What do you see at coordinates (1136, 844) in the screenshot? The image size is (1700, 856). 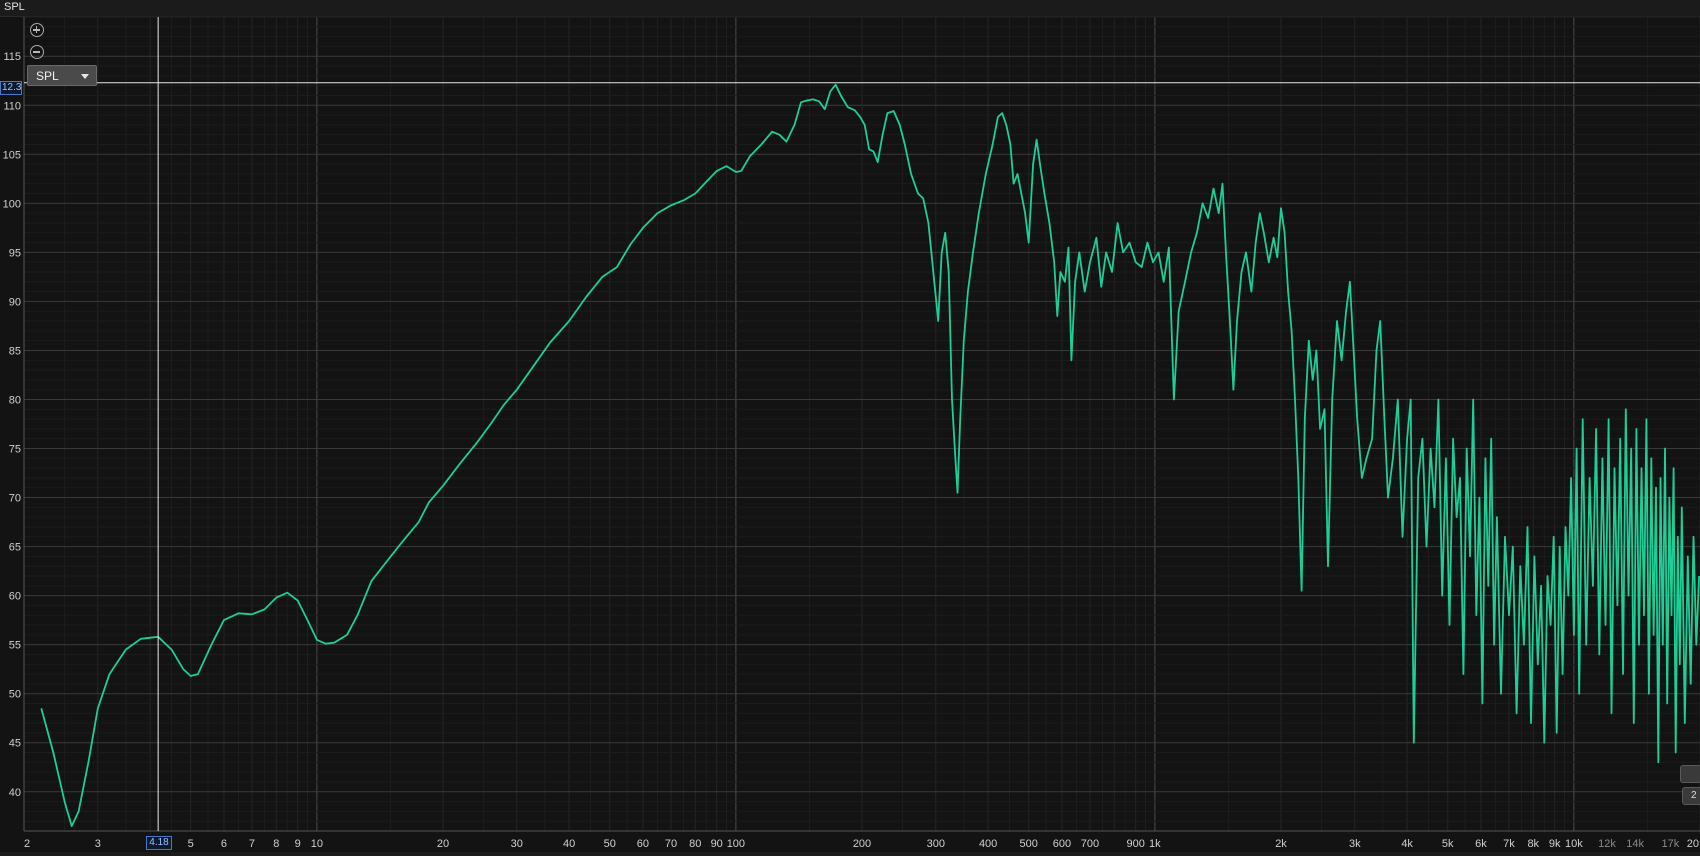 I see `x-tick-label: 900` at bounding box center [1136, 844].